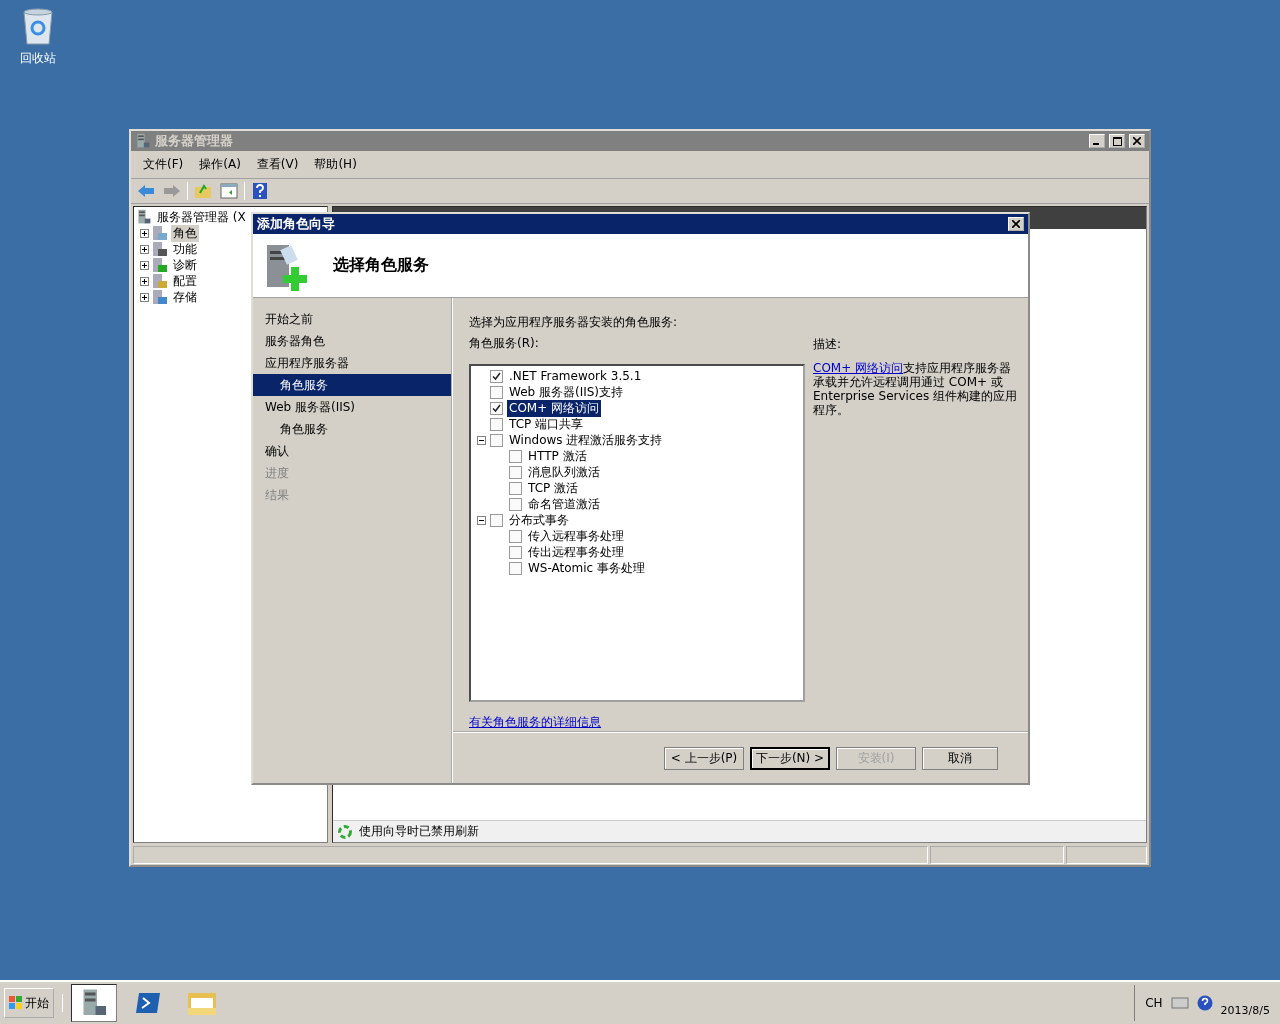 The height and width of the screenshot is (1024, 1280). I want to click on description-text: COM+ 网络访问支持应用程序服务器承载并允许远程调用通过 COM+ 或 Enterprise Services 组件构建的应用程序。, so click(915, 389).